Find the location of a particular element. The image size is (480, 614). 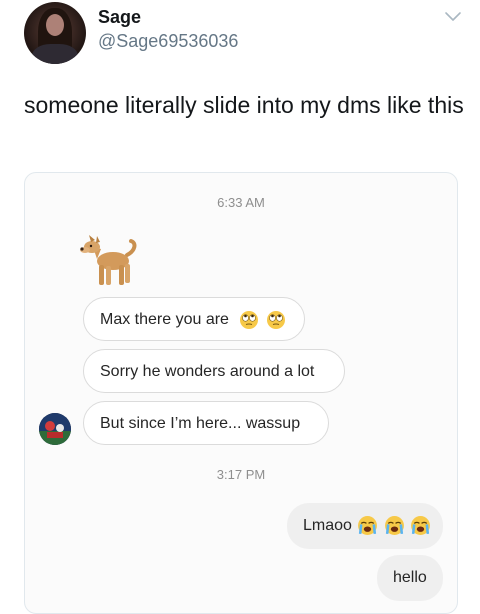

timestamp: 3:17 PM is located at coordinates (241, 474).